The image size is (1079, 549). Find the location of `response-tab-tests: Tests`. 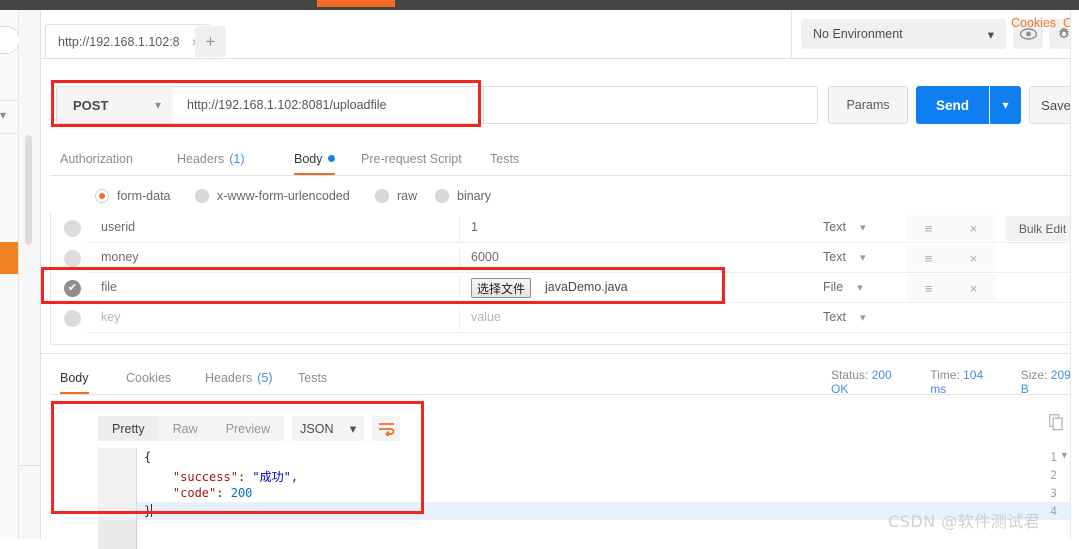

response-tab-tests: Tests is located at coordinates (312, 377).